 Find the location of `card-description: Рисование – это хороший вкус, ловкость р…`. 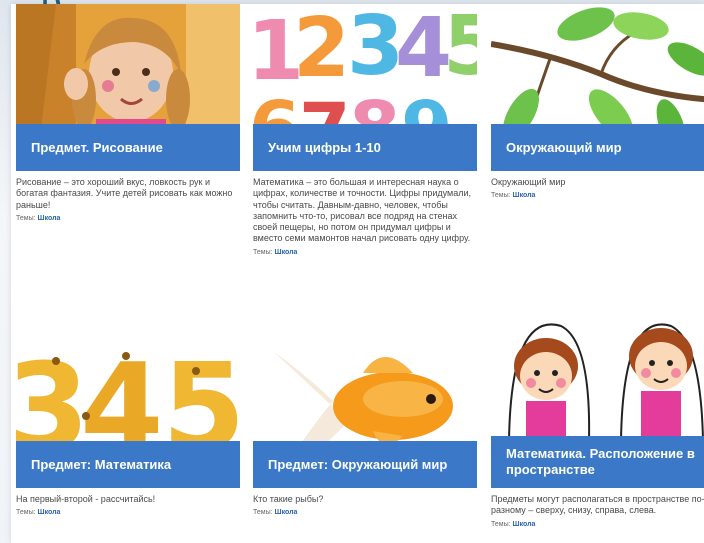

card-description: Рисование – это хороший вкус, ловкость р… is located at coordinates (124, 193).